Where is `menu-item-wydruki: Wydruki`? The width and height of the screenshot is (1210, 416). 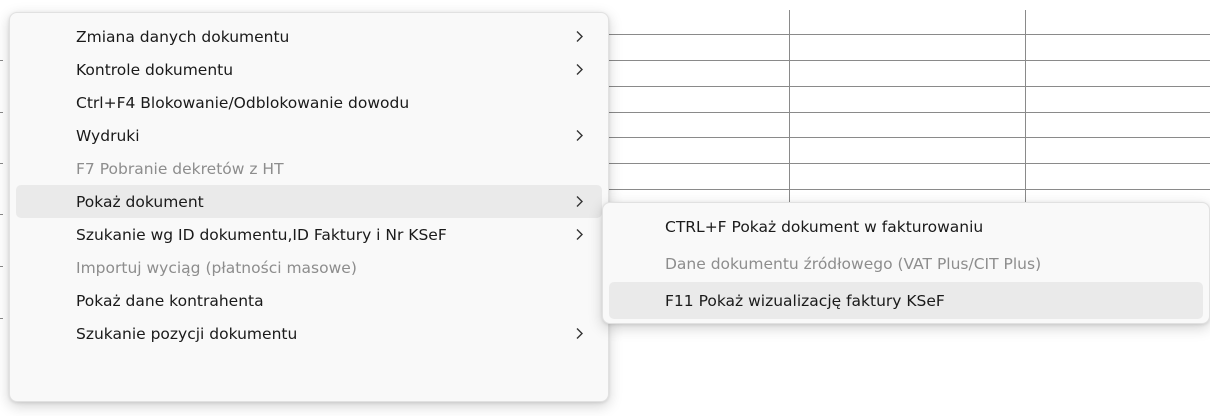 menu-item-wydruki: Wydruki is located at coordinates (309, 135).